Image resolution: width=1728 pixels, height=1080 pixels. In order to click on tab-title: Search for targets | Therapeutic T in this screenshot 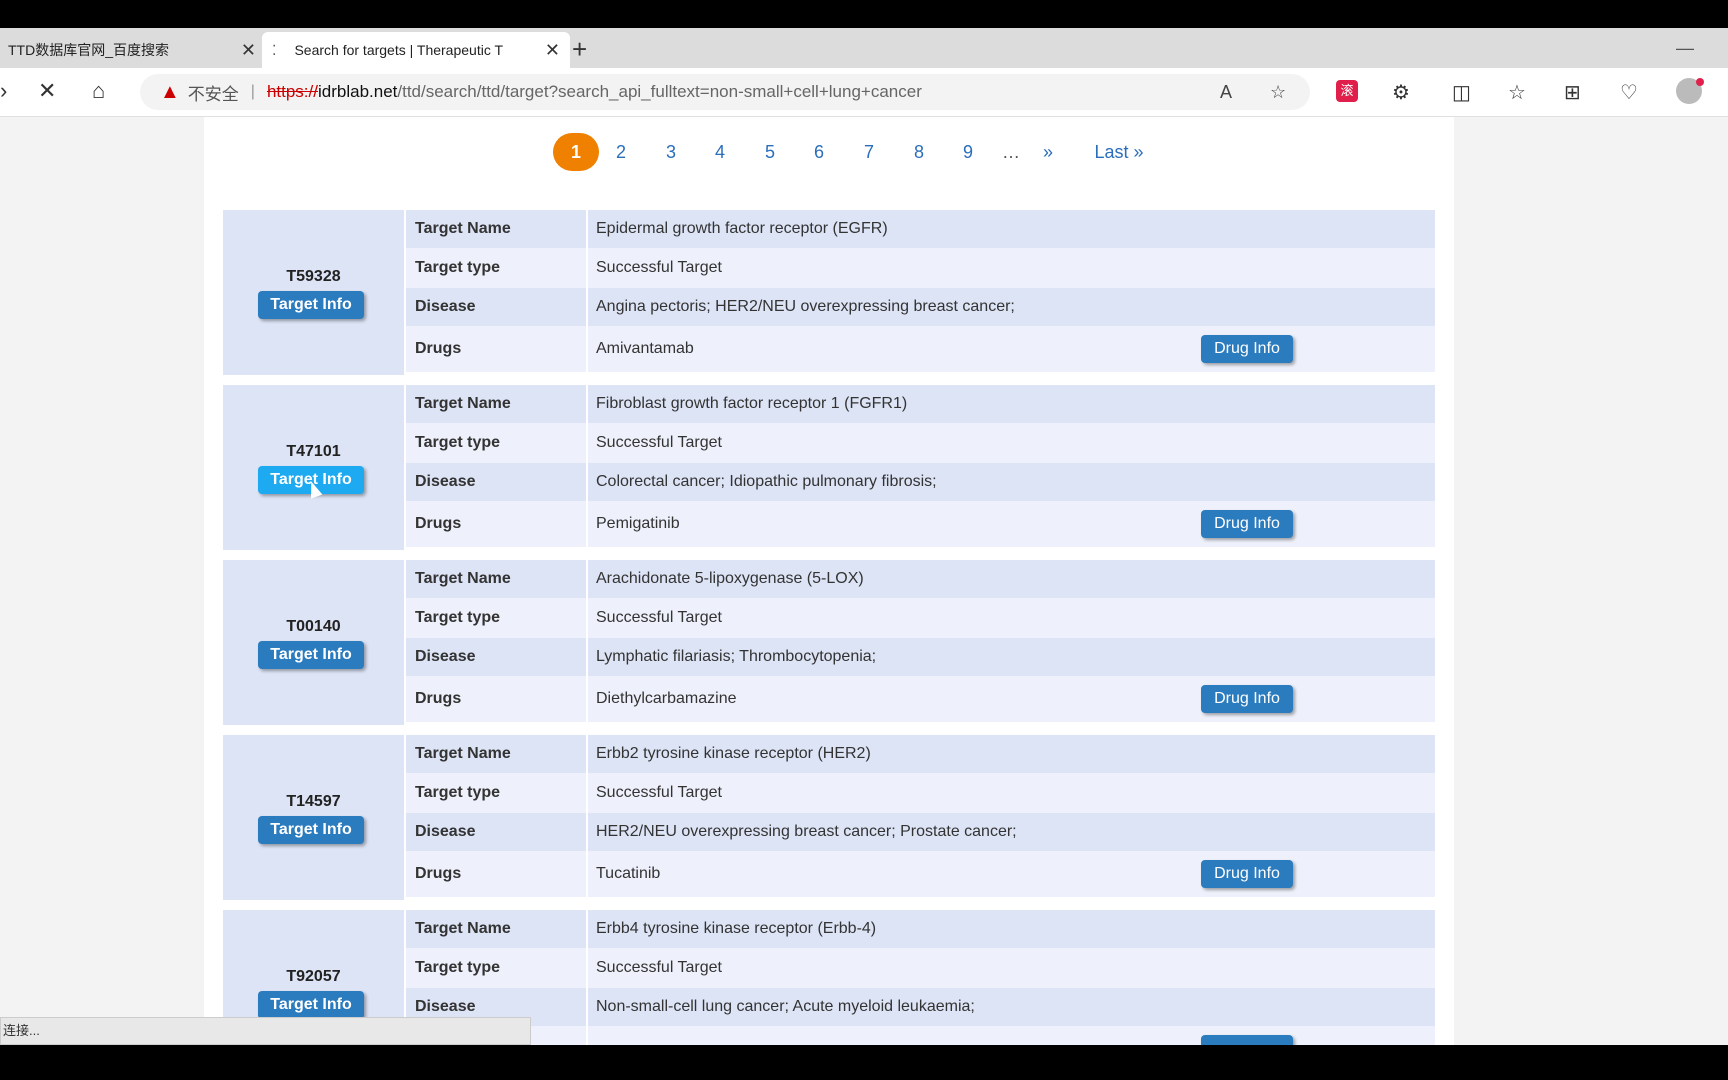, I will do `click(399, 50)`.